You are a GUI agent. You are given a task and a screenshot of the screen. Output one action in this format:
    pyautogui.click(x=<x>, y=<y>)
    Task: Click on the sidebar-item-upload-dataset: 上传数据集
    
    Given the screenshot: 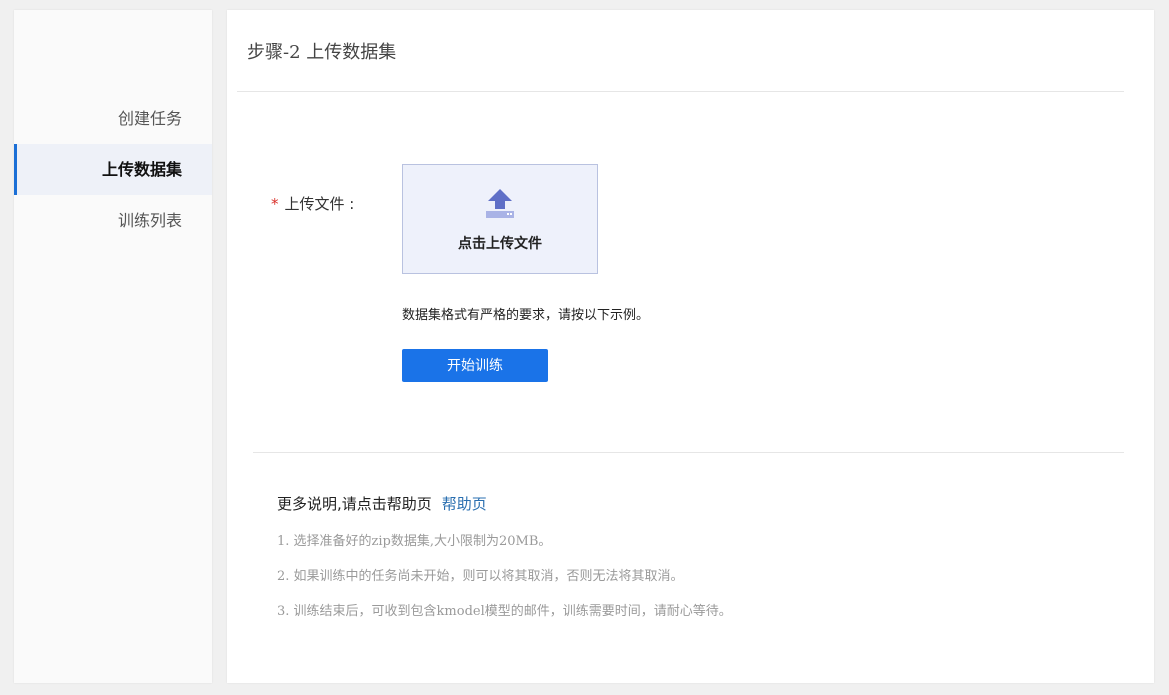 What is the action you would take?
    pyautogui.click(x=113, y=169)
    